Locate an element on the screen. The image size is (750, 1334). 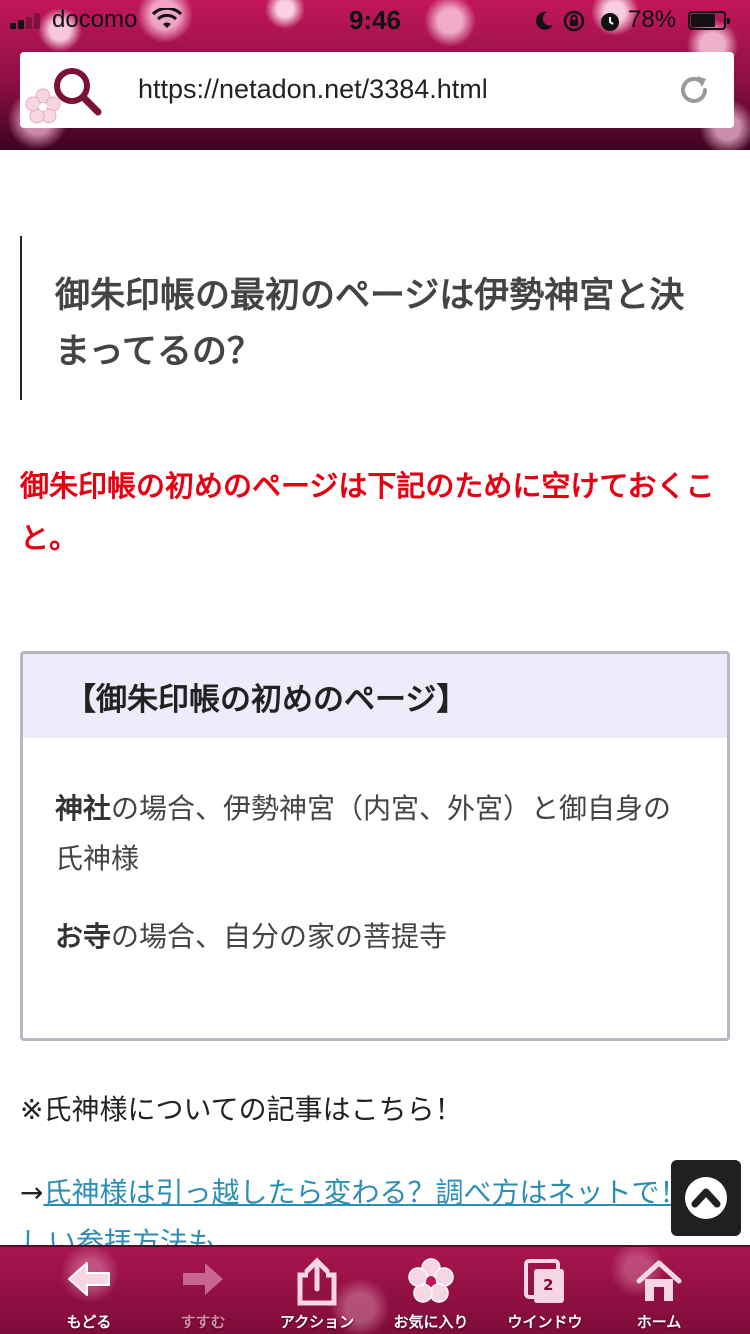
forward-label: すすむ is located at coordinates (203, 1322).